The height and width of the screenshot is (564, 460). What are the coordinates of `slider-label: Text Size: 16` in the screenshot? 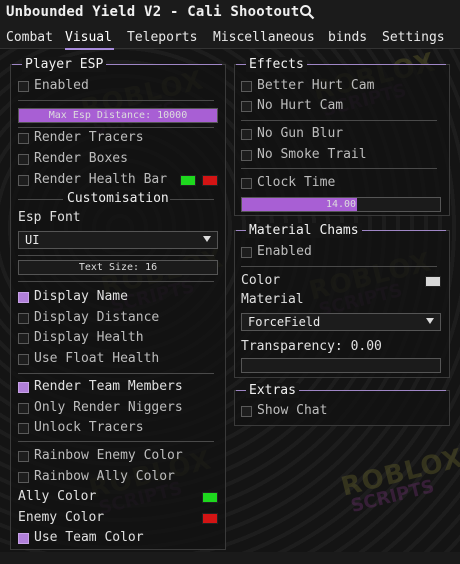 It's located at (118, 267).